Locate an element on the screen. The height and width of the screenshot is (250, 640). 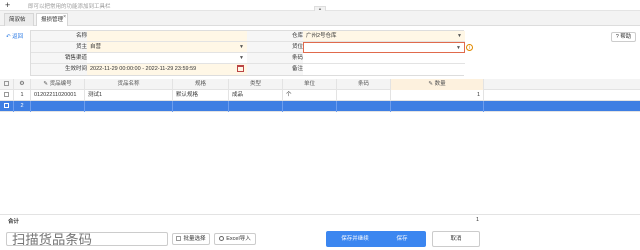
location-label: 货位 is located at coordinates (275, 47).